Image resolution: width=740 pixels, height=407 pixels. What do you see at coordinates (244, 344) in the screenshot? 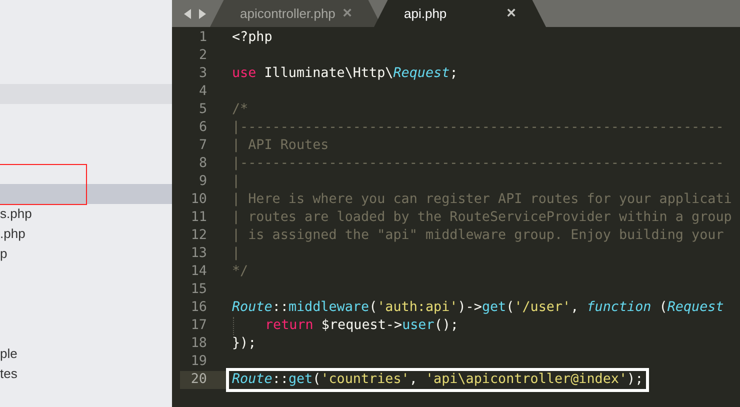
I see `code-line: });` at bounding box center [244, 344].